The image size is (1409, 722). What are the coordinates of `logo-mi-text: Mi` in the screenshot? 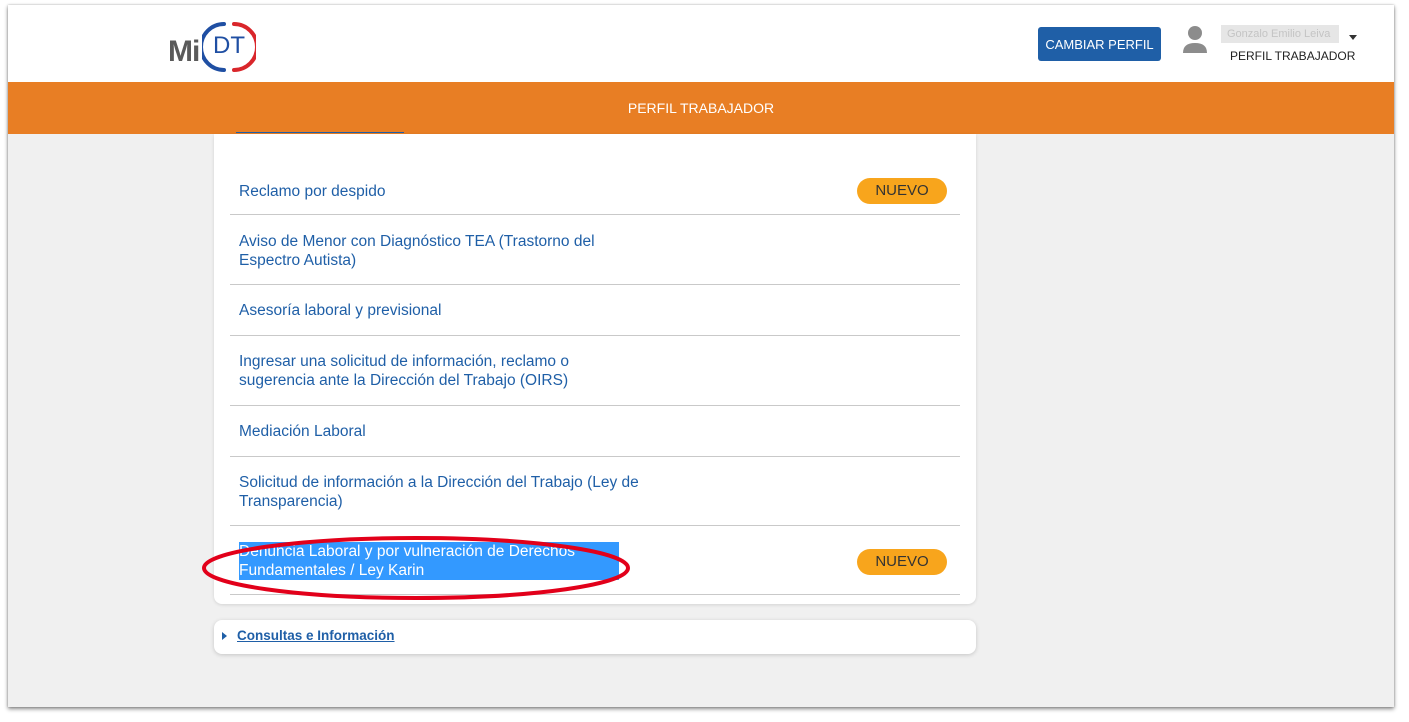 It's located at (184, 51).